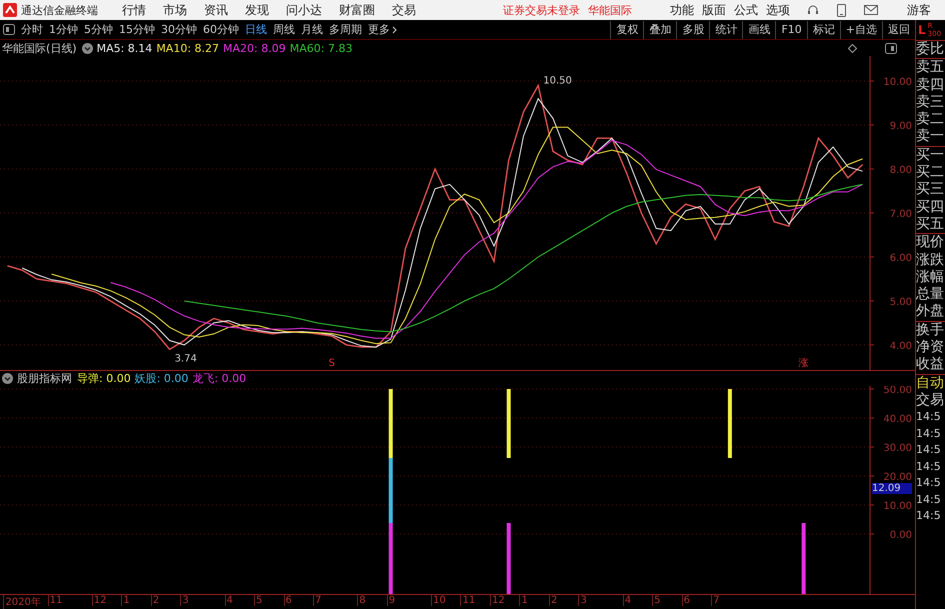 The width and height of the screenshot is (945, 609). What do you see at coordinates (254, 48) in the screenshot?
I see `legend-item: MA20: 8.09` at bounding box center [254, 48].